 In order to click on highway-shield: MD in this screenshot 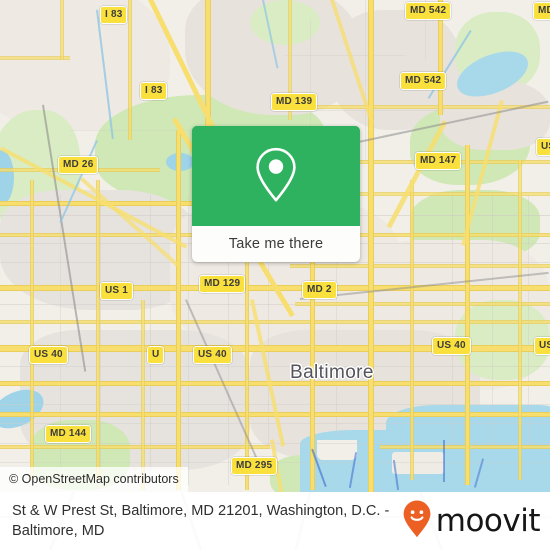, I will do `click(541, 11)`.